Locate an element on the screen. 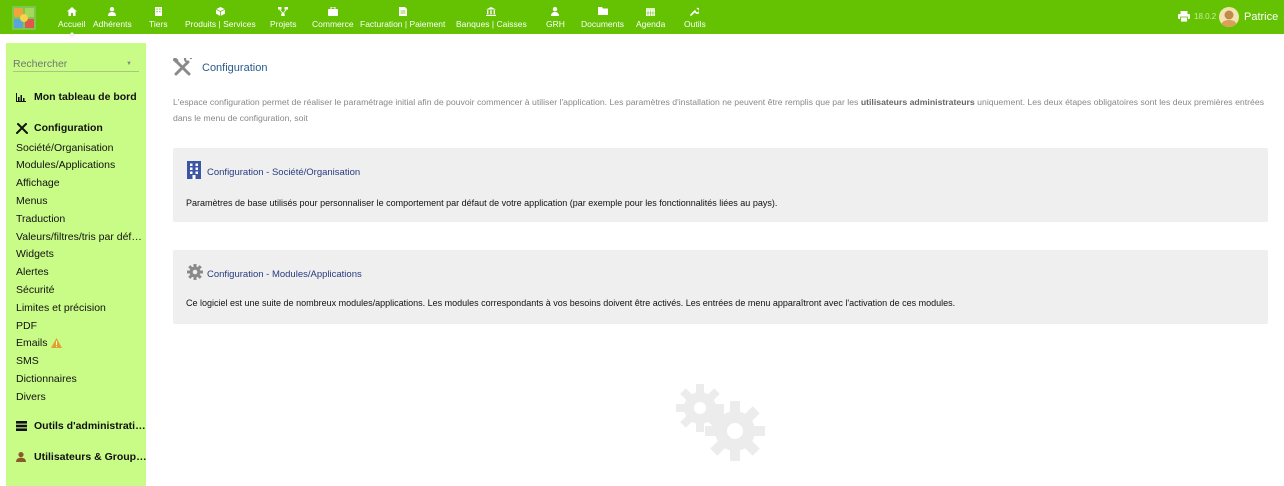 Image resolution: width=1284 pixels, height=486 pixels. menu-label: GRH is located at coordinates (555, 24).